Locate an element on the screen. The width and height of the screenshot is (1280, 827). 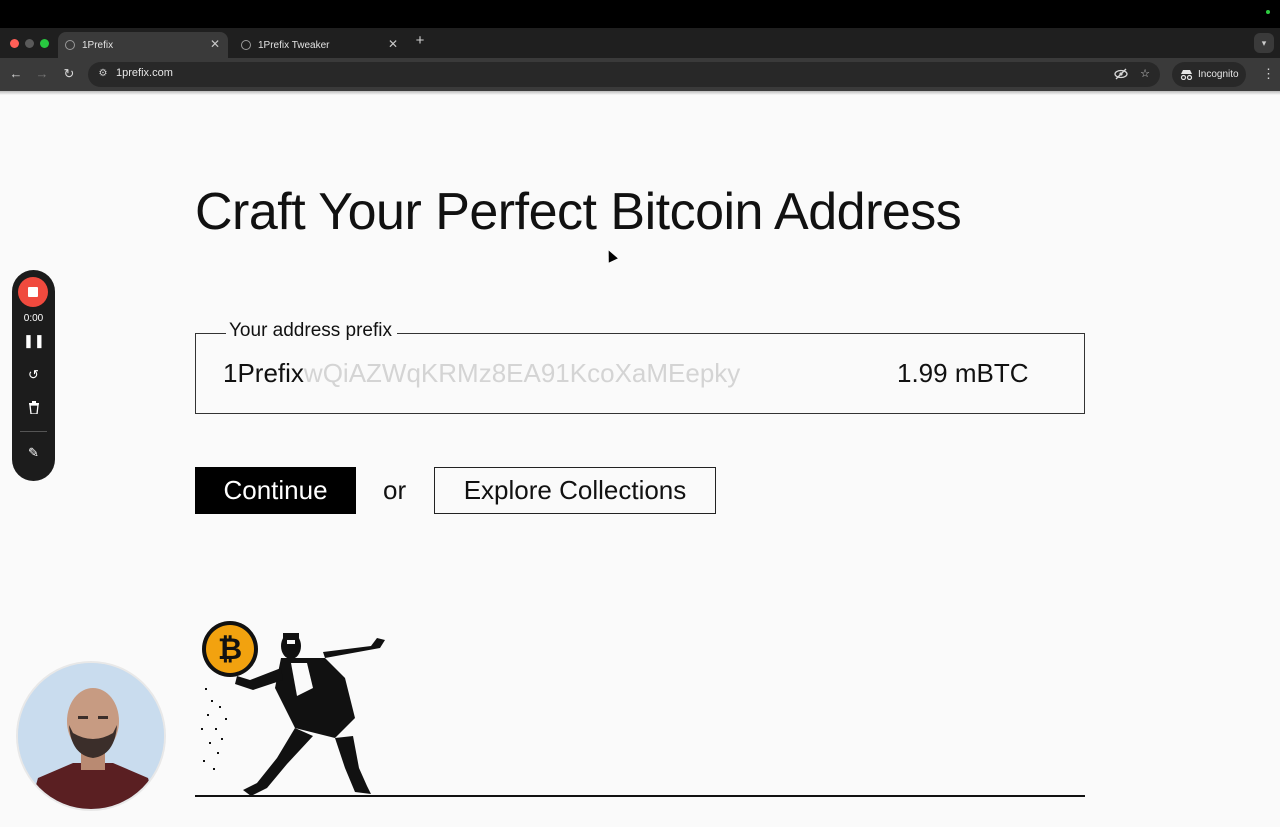
continue-button: Continue is located at coordinates (275, 490).